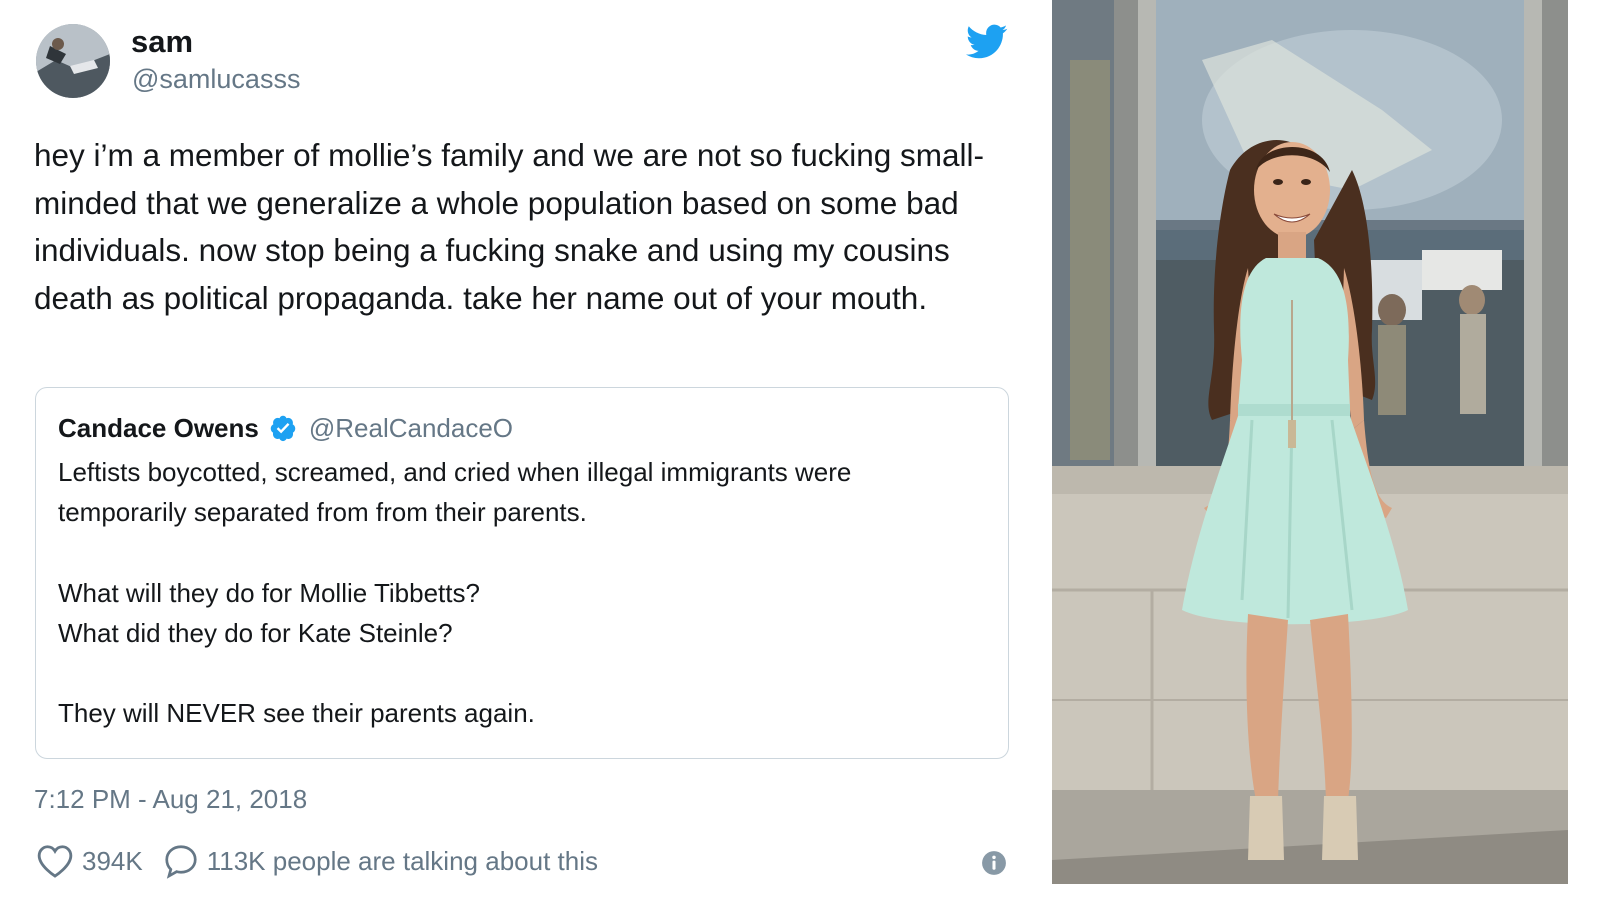  What do you see at coordinates (216, 79) in the screenshot?
I see `author-handle: @samlucasss` at bounding box center [216, 79].